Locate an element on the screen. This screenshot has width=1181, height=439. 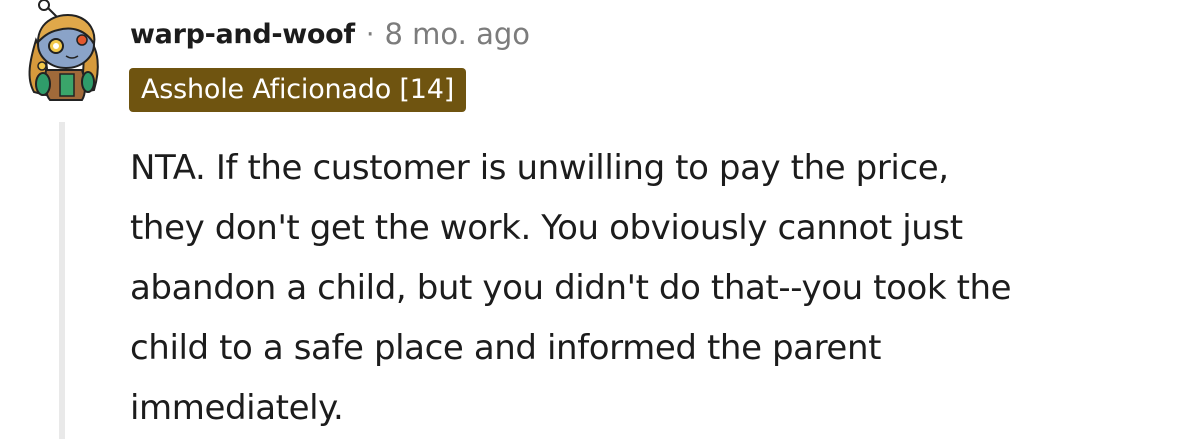
comment-body-line: immediately. is located at coordinates (237, 408).